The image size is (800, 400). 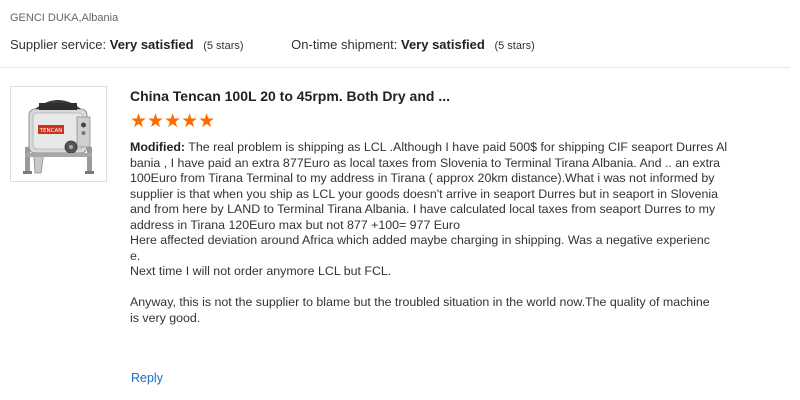 I want to click on product-thumbnail: TENCAN, so click(x=58, y=134).